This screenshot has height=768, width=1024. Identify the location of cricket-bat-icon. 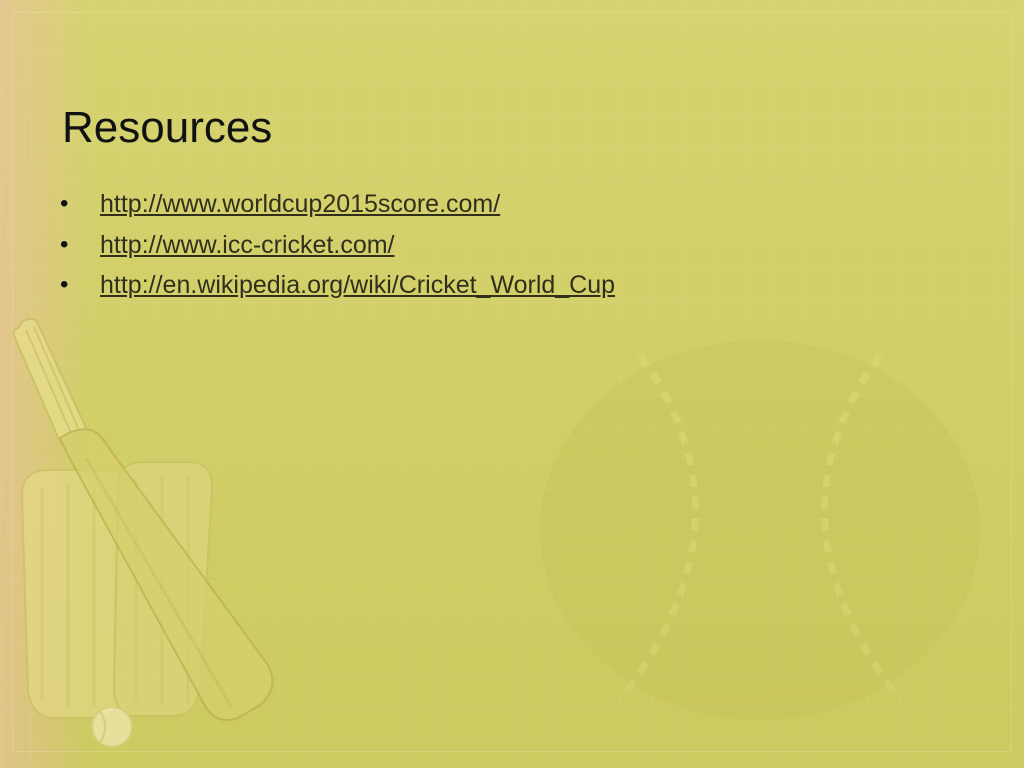
(143, 520).